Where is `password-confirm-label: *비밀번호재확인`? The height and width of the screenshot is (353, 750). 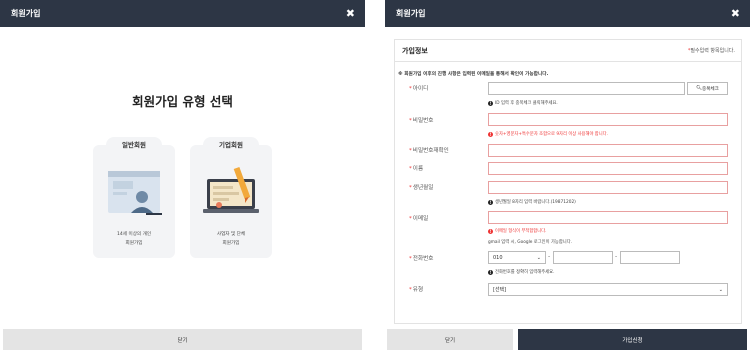
password-confirm-label: *비밀번호재확인 is located at coordinates (429, 150).